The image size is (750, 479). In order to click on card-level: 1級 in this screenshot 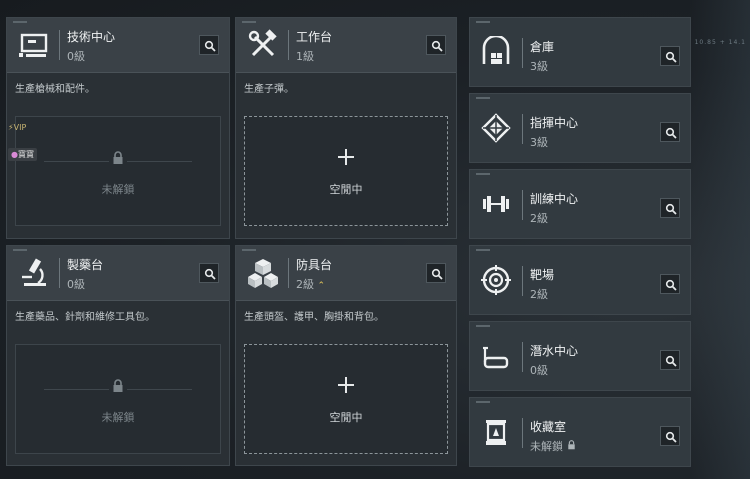, I will do `click(305, 56)`.